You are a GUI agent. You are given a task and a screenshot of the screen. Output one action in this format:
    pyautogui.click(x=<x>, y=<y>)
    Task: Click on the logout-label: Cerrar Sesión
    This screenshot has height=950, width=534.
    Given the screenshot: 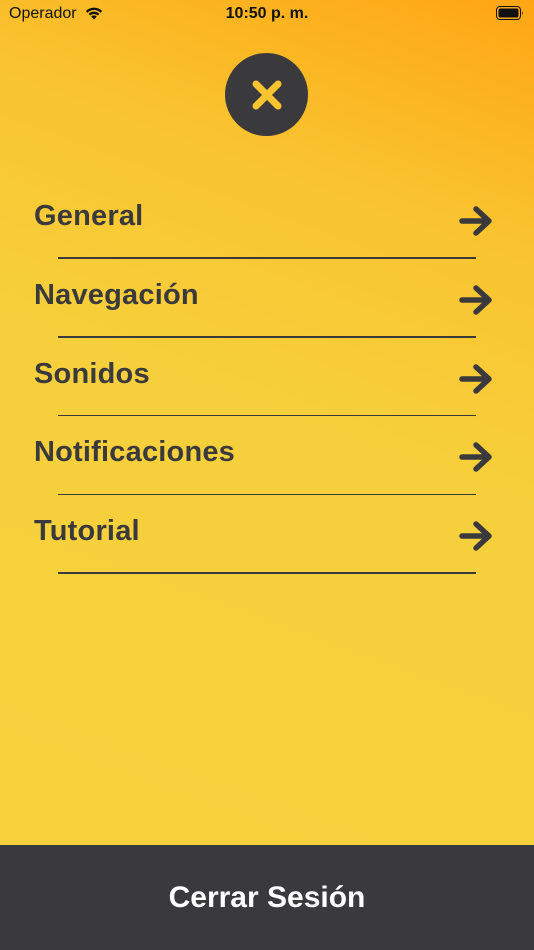 What is the action you would take?
    pyautogui.click(x=267, y=897)
    